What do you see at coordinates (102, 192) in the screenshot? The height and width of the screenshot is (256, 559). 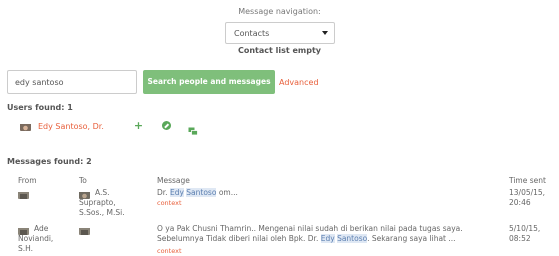 I see `recipient-name-line: A.S.` at bounding box center [102, 192].